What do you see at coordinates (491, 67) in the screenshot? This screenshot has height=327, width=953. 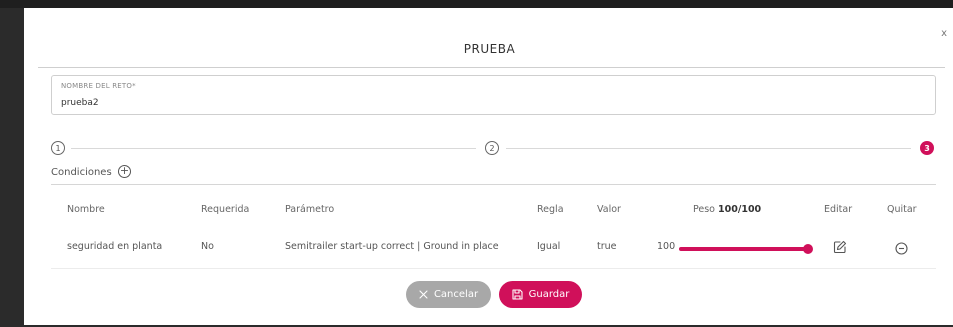 I see `title-divider` at bounding box center [491, 67].